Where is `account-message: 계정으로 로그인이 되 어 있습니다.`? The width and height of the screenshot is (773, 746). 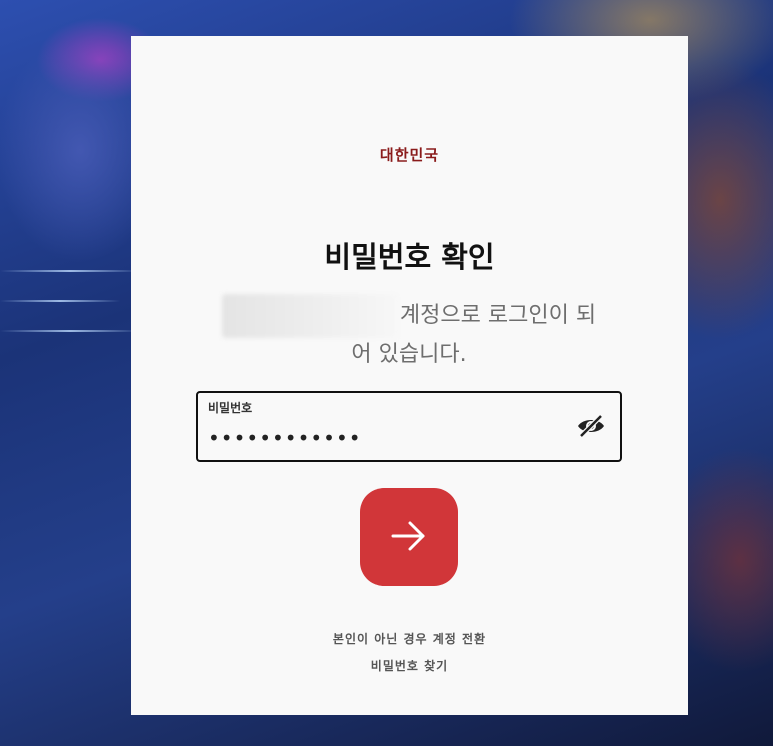
account-message: 계정으로 로그인이 되 어 있습니다. is located at coordinates (409, 333).